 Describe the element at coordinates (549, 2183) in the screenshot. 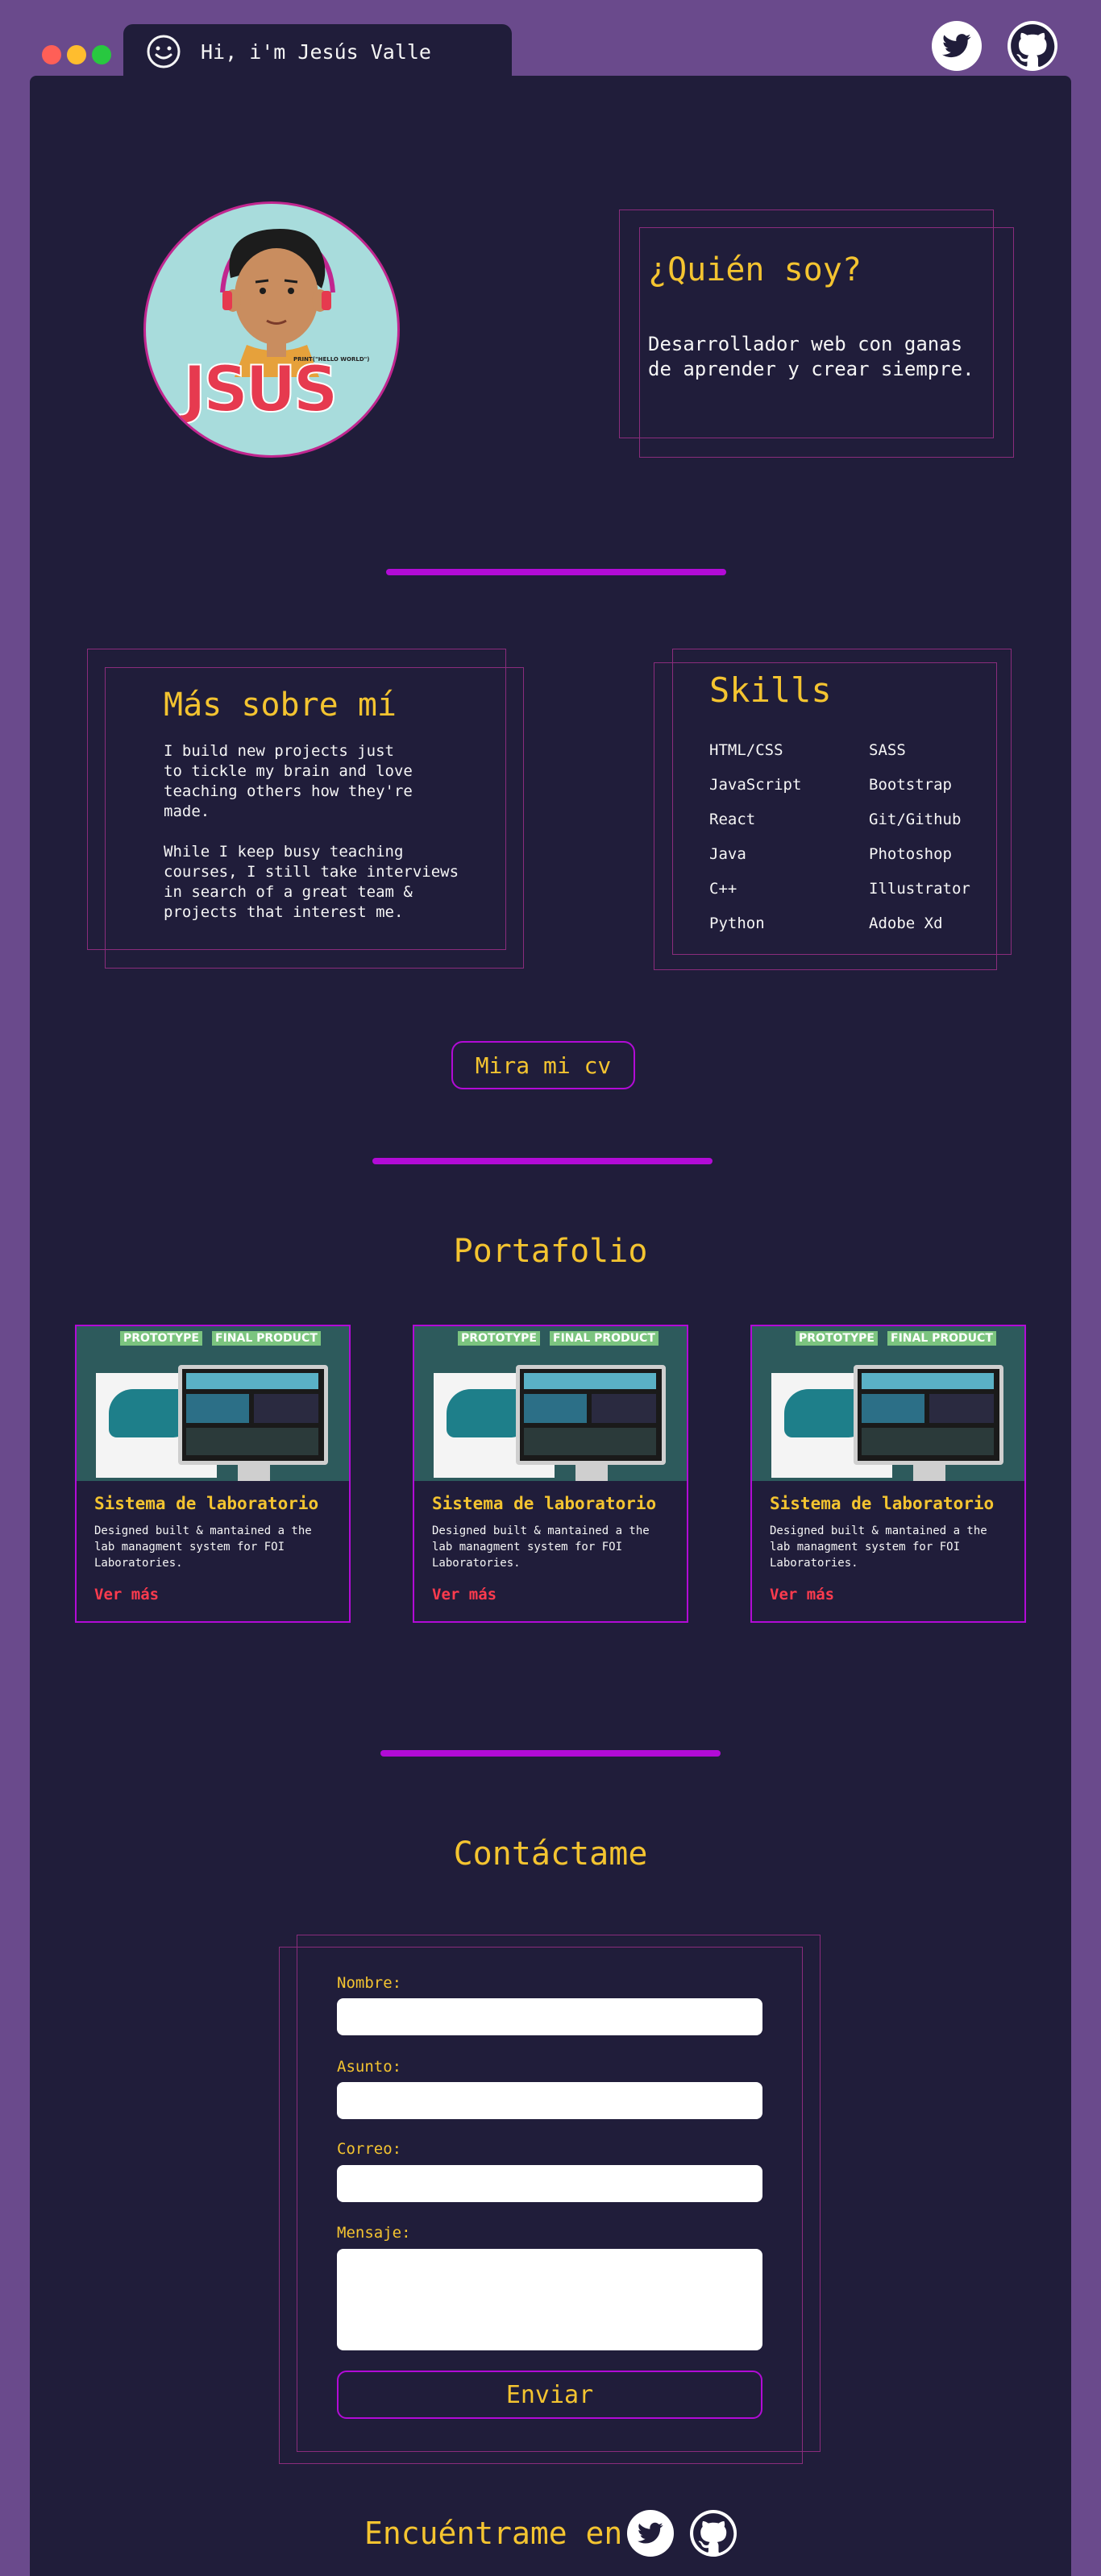

I see `email-input` at that location.